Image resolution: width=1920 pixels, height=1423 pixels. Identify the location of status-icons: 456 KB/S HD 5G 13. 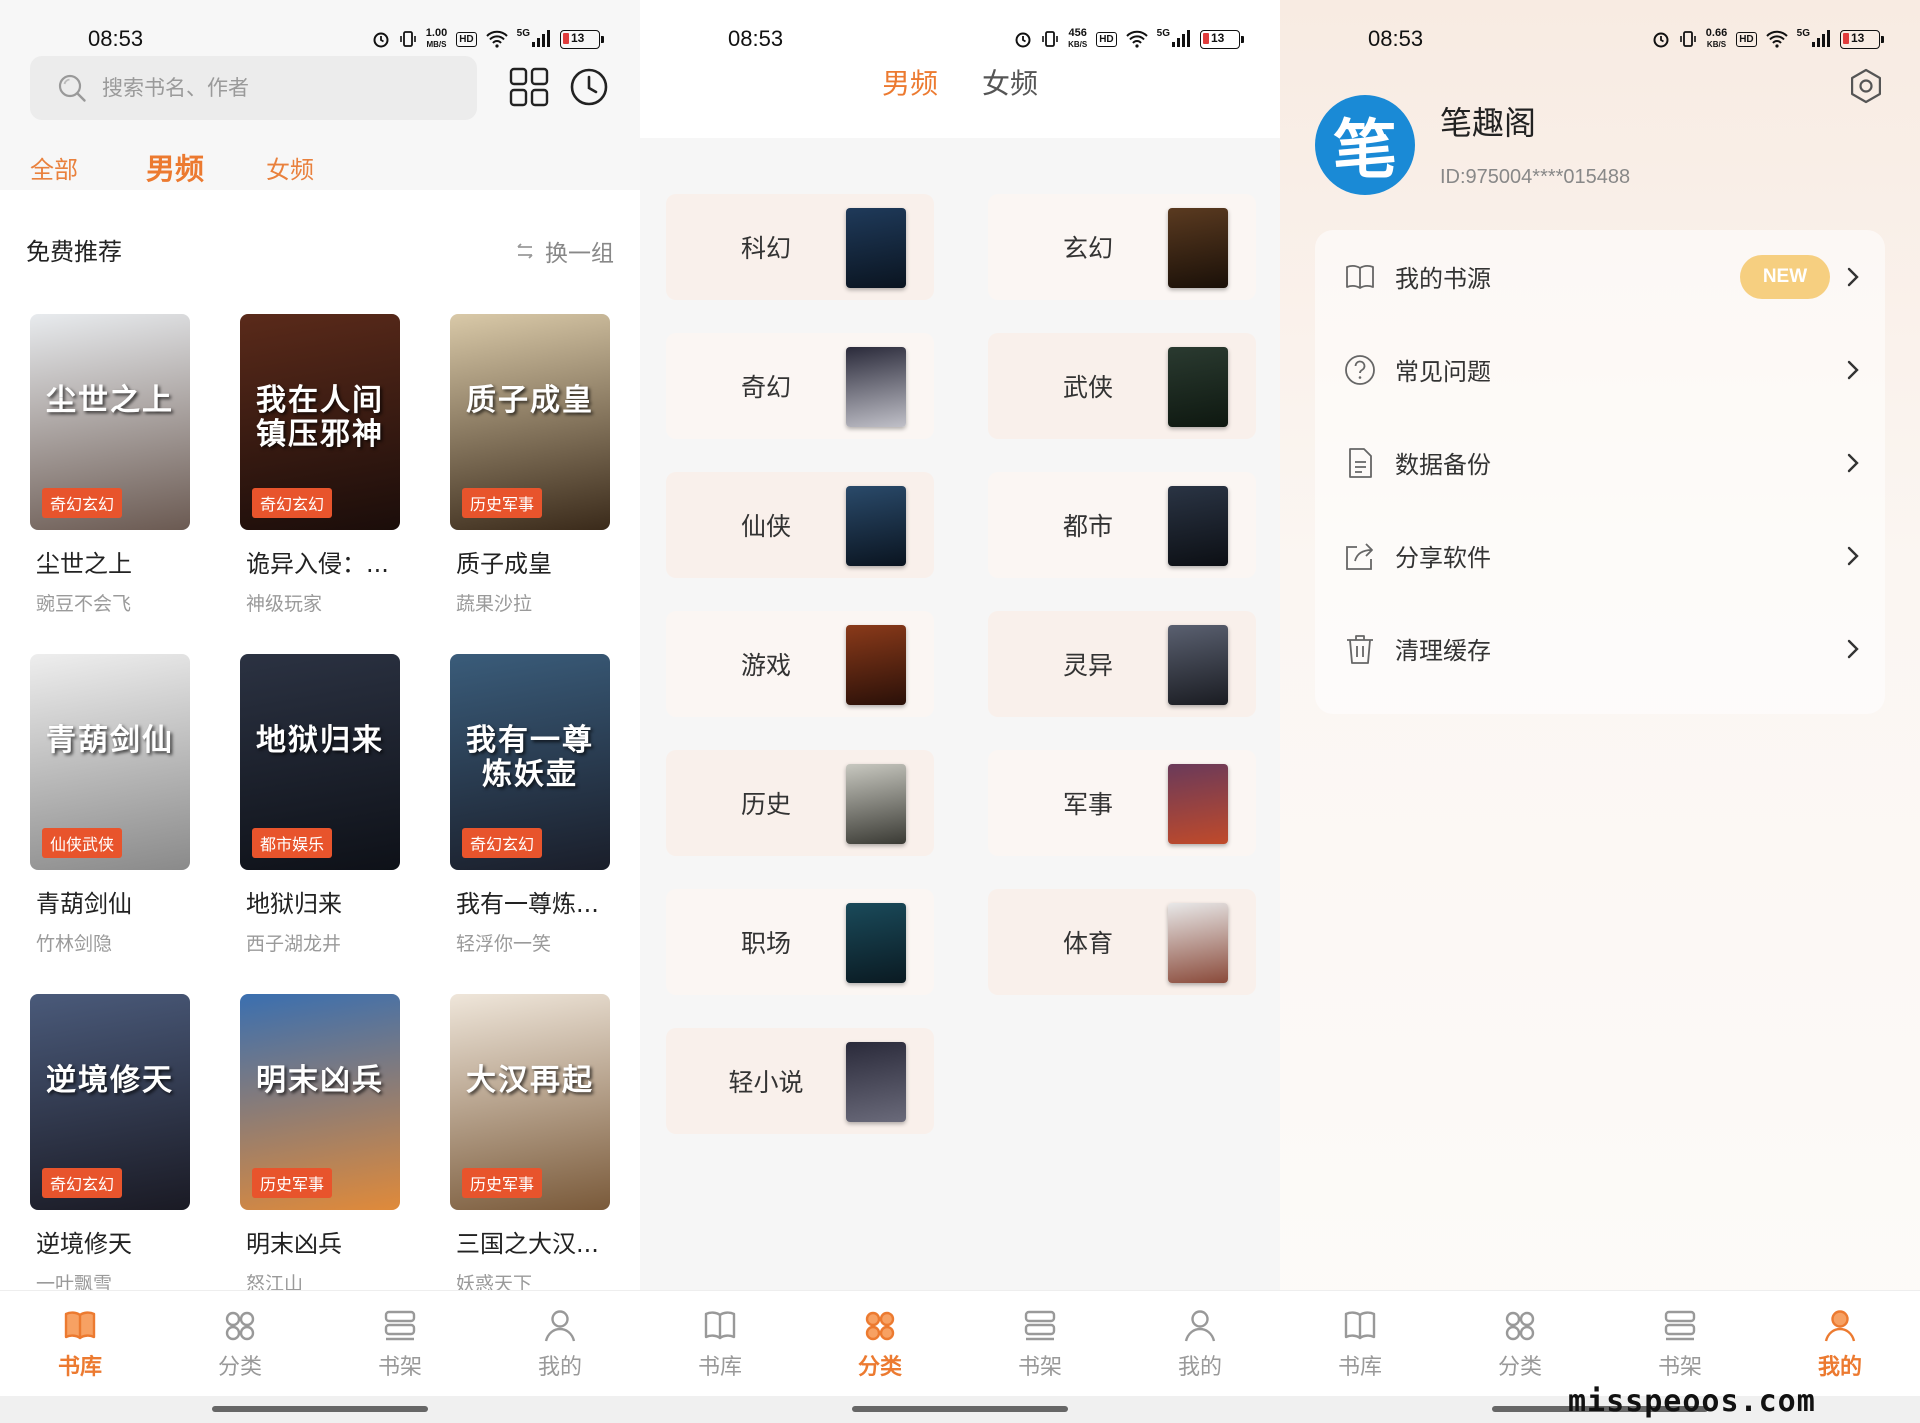
(1129, 39).